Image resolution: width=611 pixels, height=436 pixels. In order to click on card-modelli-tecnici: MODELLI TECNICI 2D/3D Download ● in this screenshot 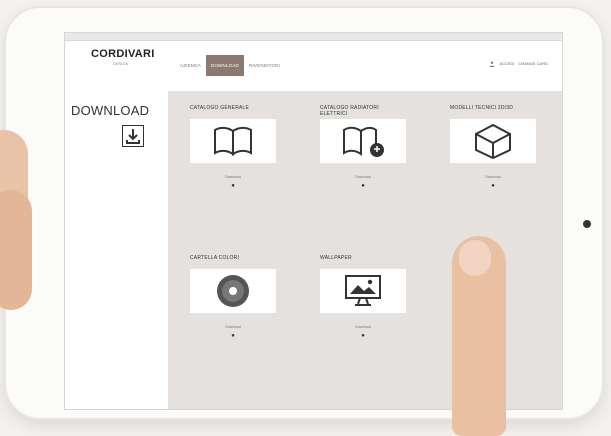, I will do `click(493, 147)`.